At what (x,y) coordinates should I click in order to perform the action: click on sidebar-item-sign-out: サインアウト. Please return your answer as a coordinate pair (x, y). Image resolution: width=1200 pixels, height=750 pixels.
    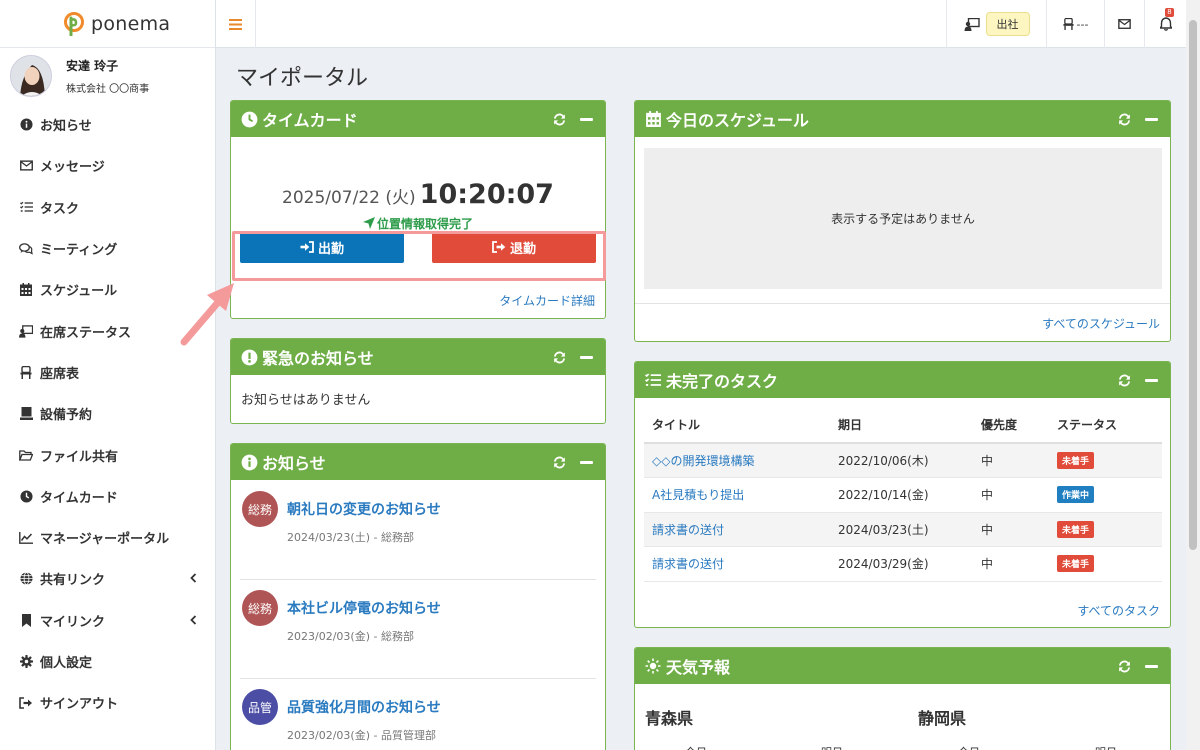
    Looking at the image, I should click on (107, 702).